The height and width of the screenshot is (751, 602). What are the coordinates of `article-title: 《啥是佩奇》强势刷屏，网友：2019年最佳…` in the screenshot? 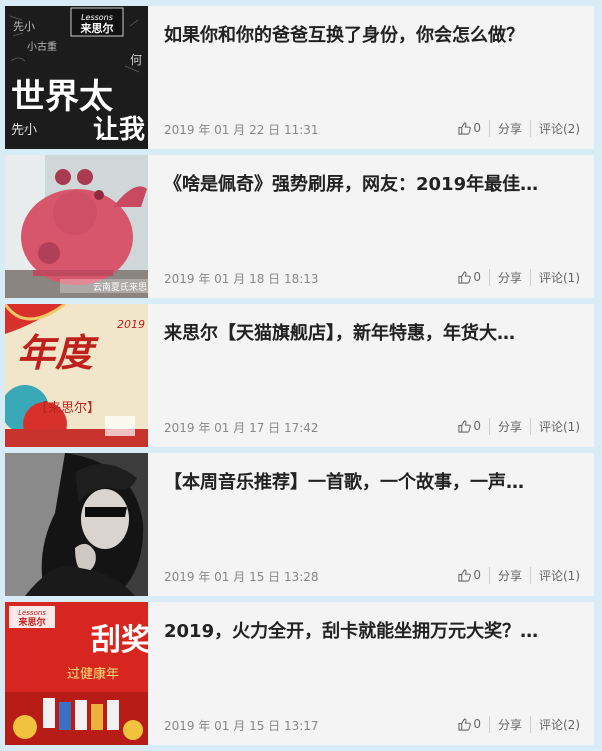 It's located at (369, 183).